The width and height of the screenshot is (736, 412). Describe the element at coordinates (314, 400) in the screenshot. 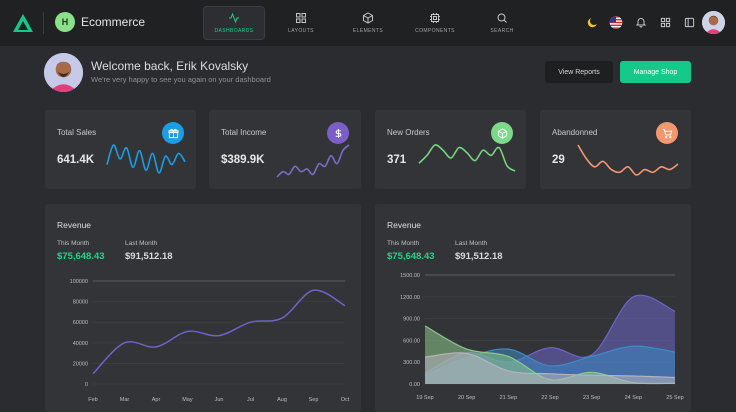

I see `x-tick-label: Sep` at that location.